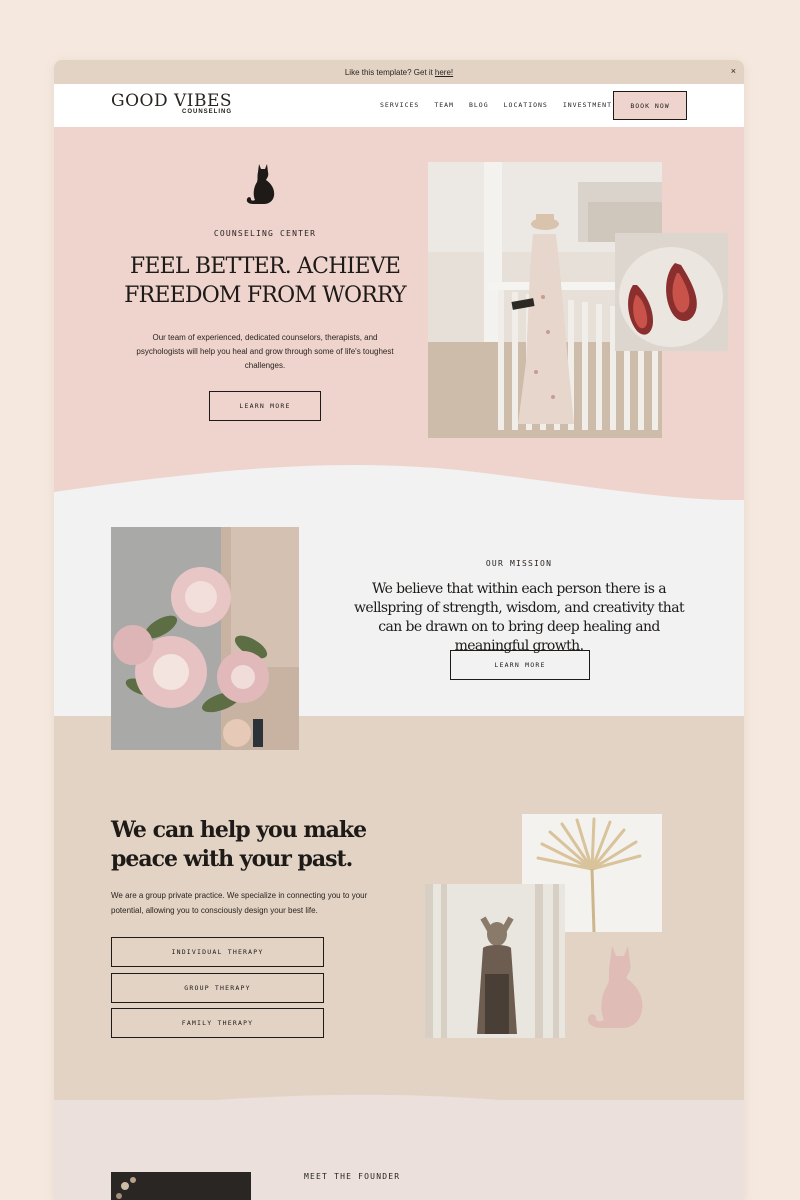  Describe the element at coordinates (496, 105) in the screenshot. I see `main-menu: SERVICES TEAM BLOG LOCATIONS INVESTMENT` at that location.